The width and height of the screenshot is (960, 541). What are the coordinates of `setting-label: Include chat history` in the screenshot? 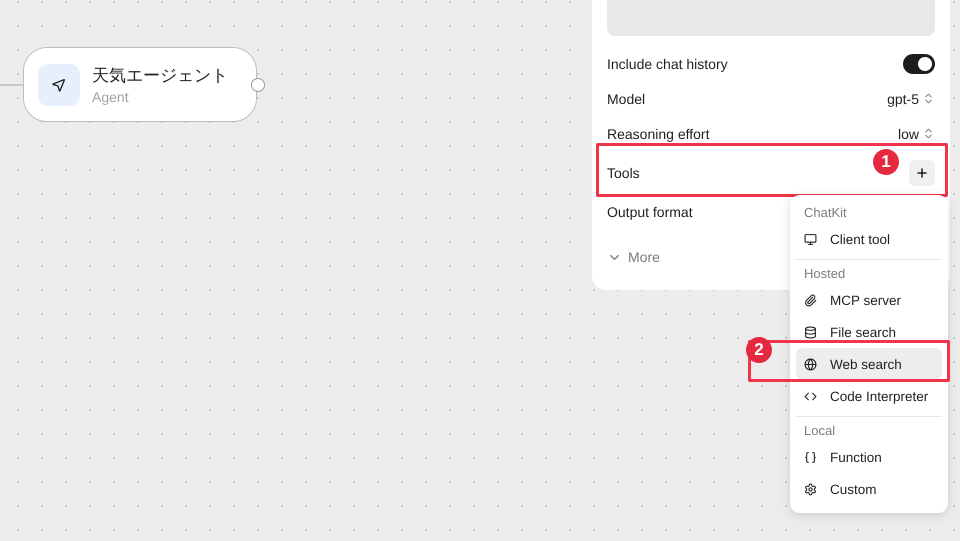 It's located at (667, 64).